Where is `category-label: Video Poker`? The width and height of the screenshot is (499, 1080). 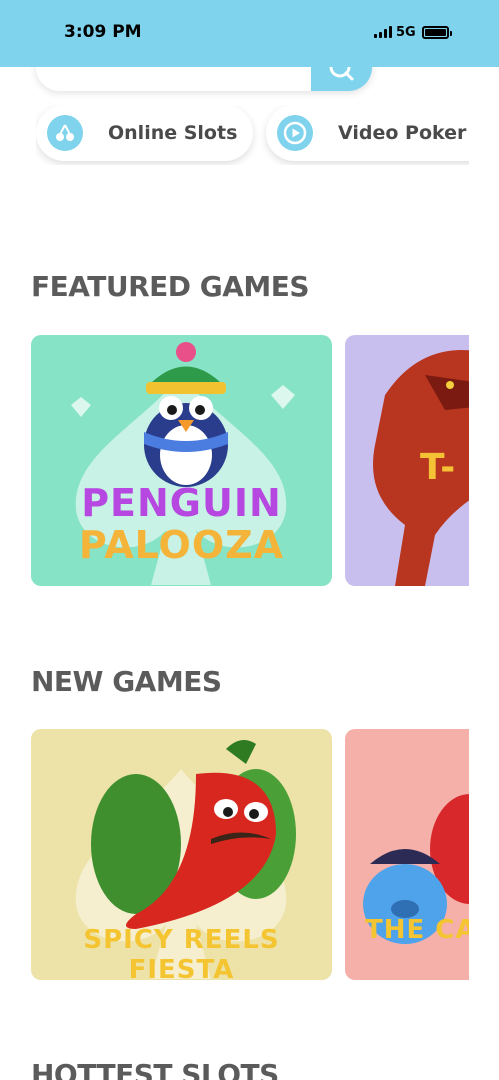
category-label: Video Poker is located at coordinates (402, 133).